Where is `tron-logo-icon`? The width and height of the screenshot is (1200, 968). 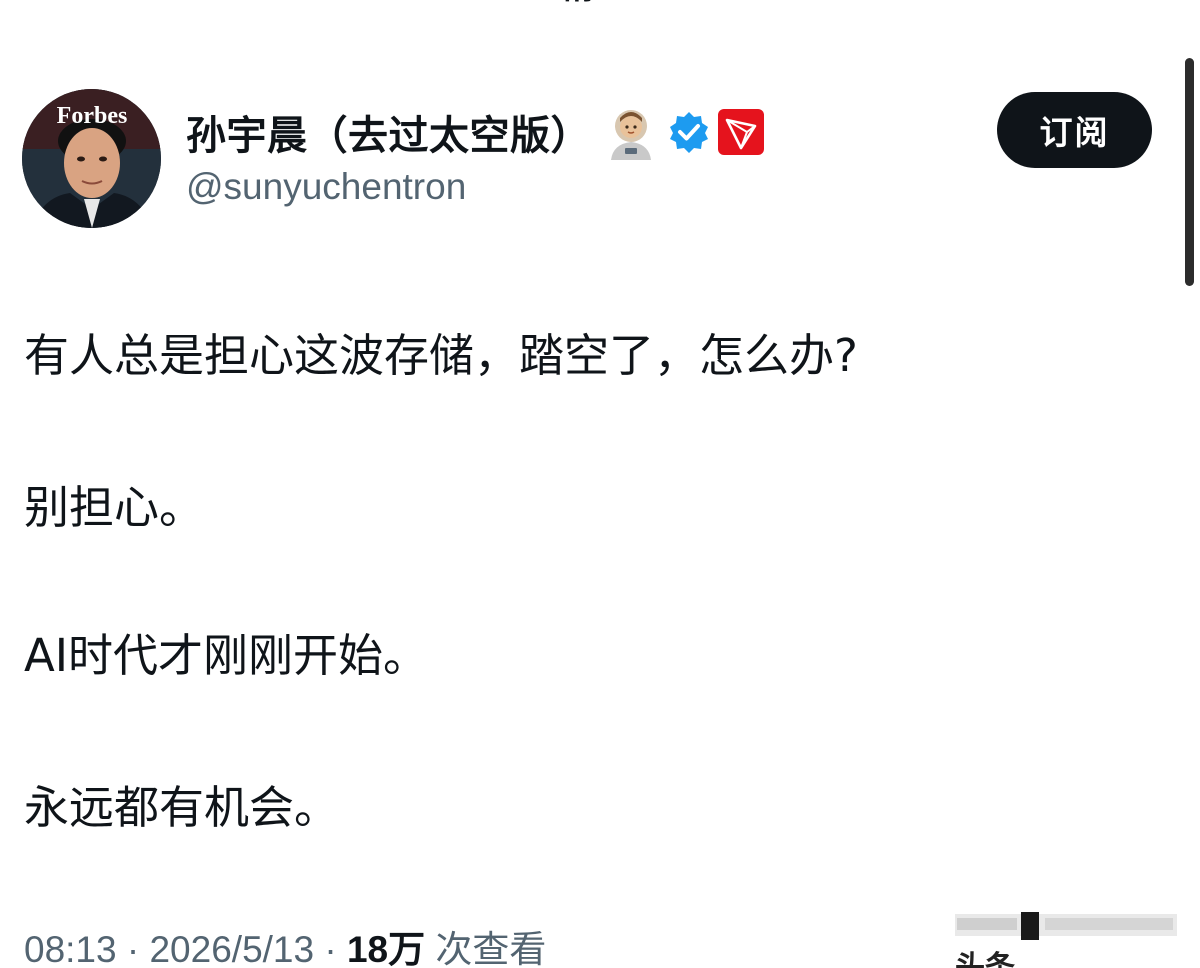 tron-logo-icon is located at coordinates (741, 132).